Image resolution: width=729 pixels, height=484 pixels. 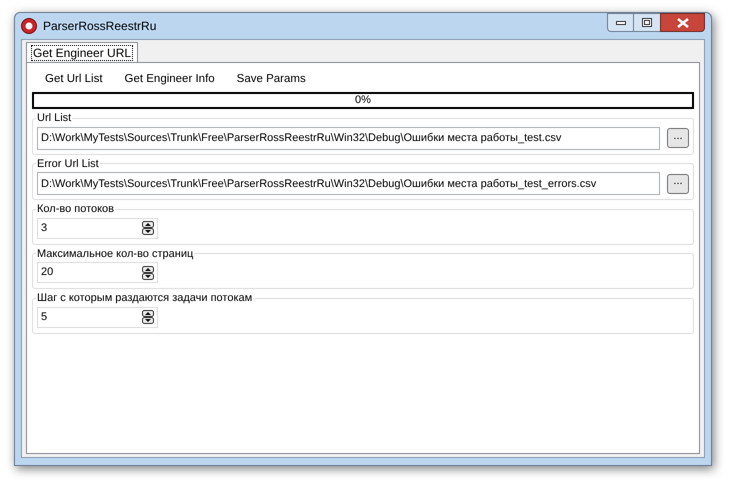 What do you see at coordinates (74, 79) in the screenshot?
I see `menu-item: Get Url List` at bounding box center [74, 79].